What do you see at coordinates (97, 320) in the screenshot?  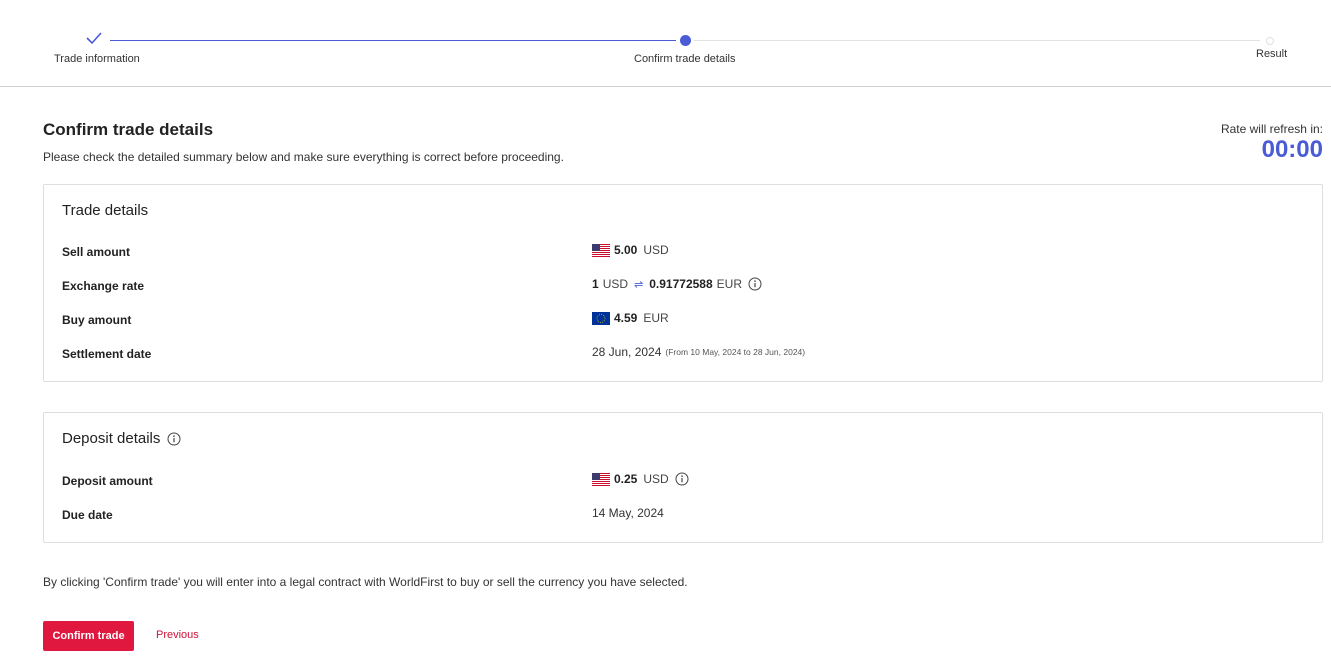 I see `buy-amount-label: Buy amount` at bounding box center [97, 320].